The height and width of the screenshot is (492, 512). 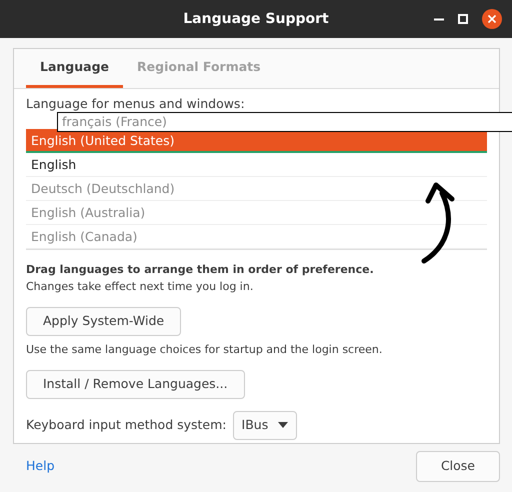 I want to click on hint-text: Changes take effect next time you log in., so click(x=140, y=286).